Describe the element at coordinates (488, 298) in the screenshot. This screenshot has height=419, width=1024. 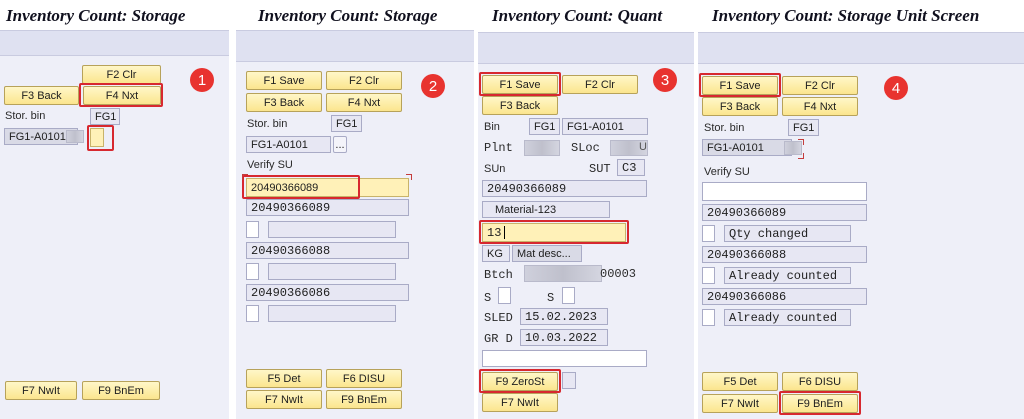
I see `s-label-1: S` at that location.